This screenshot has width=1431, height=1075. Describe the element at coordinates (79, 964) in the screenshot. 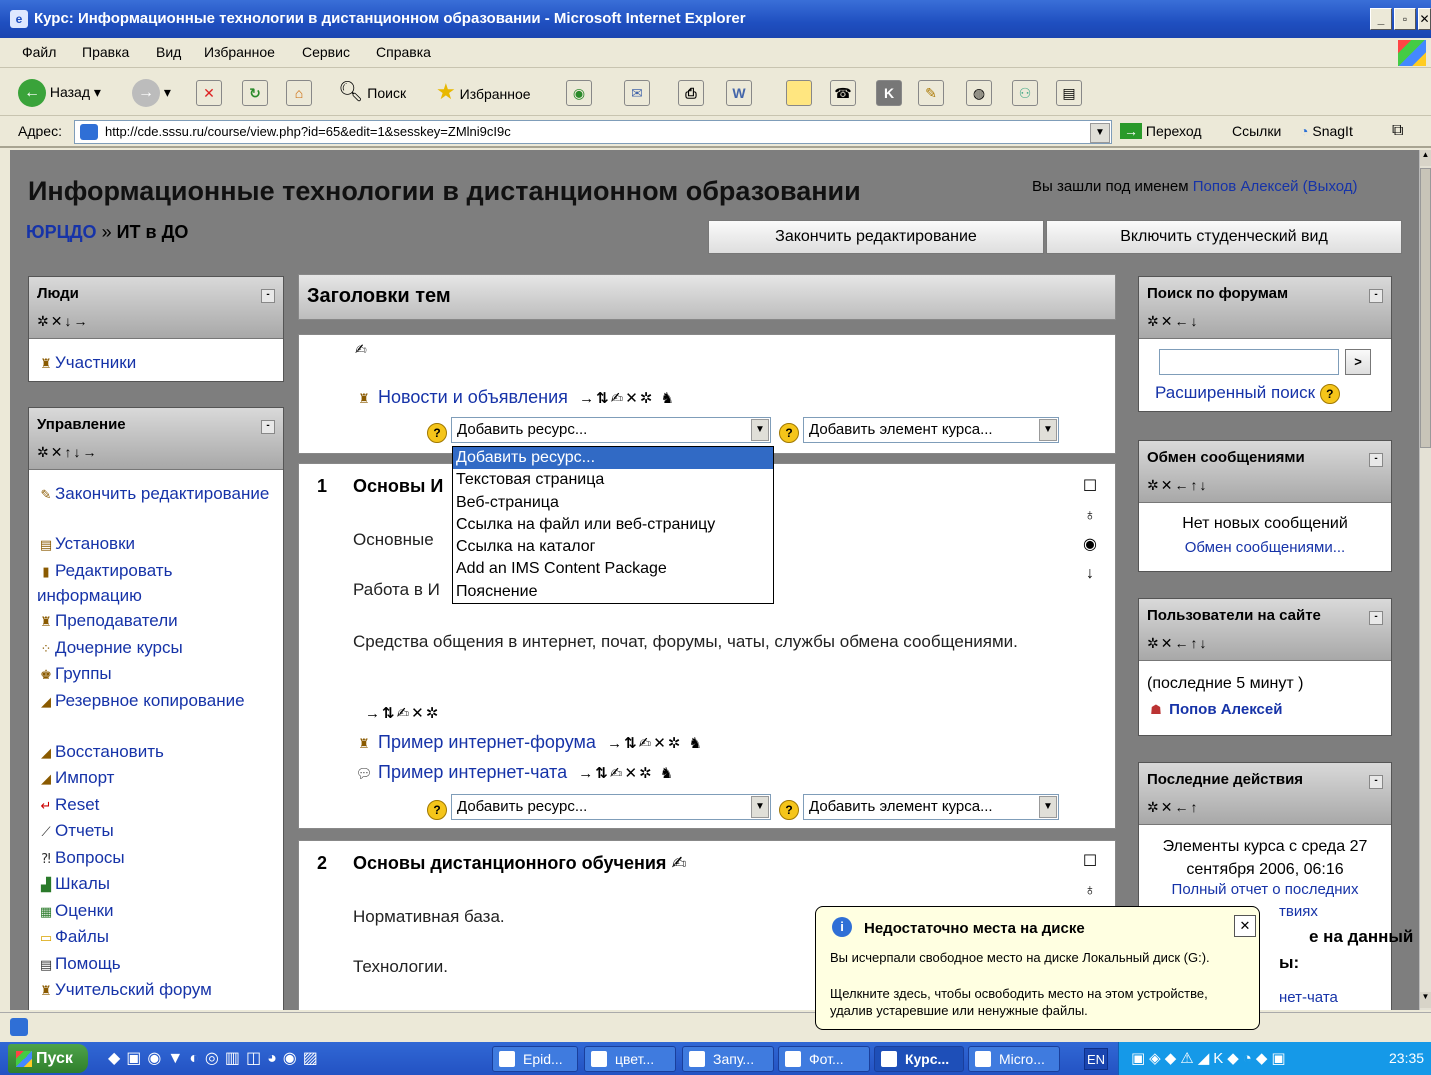

I see `admin-item-help: ▤ Помощь` at that location.